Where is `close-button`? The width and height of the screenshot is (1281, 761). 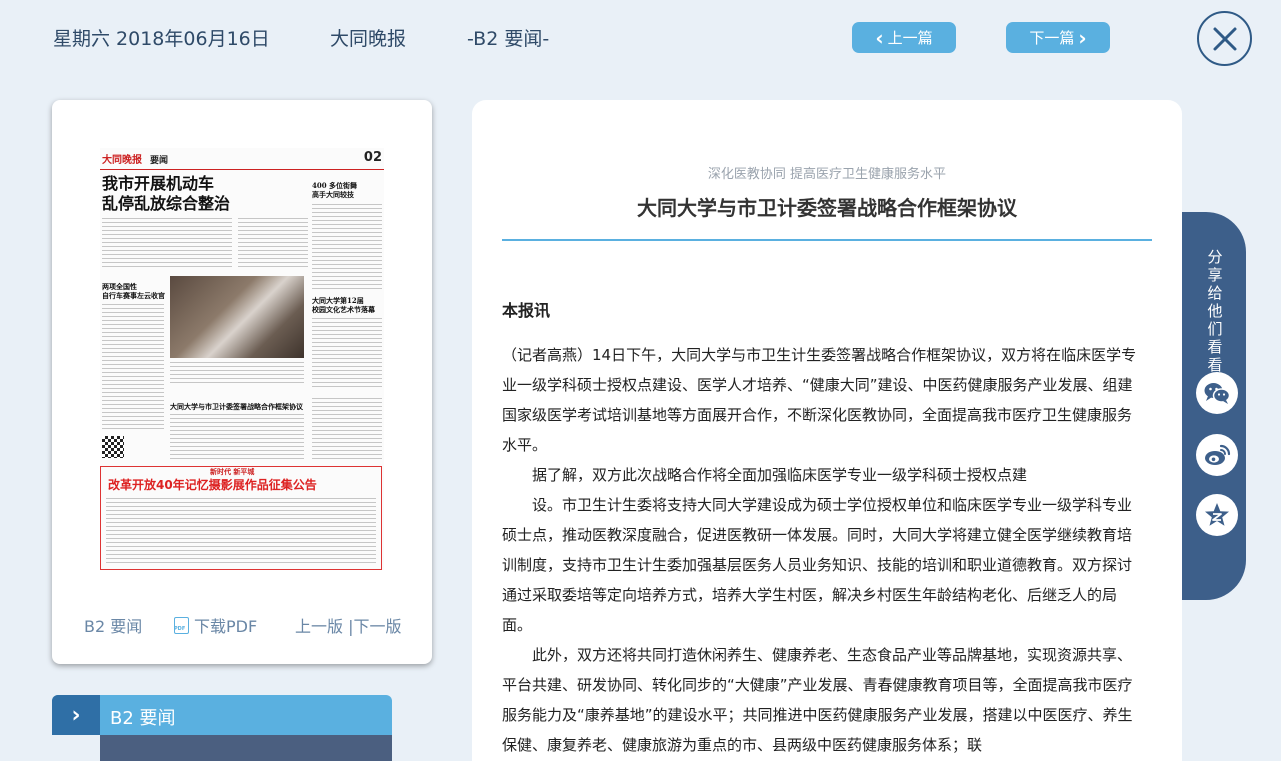
close-button is located at coordinates (1224, 38).